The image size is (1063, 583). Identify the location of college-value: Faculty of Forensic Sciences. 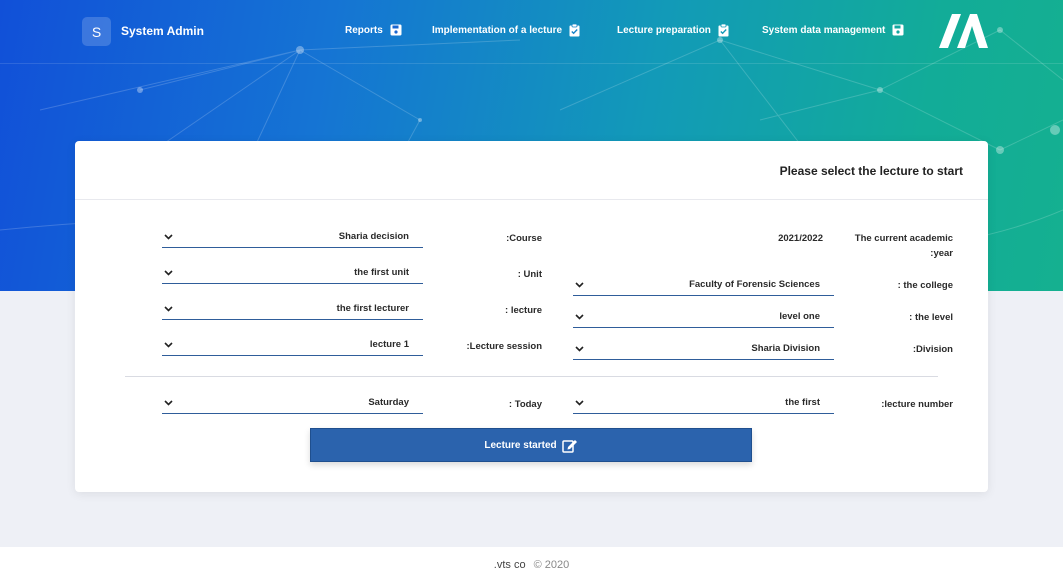
(754, 284).